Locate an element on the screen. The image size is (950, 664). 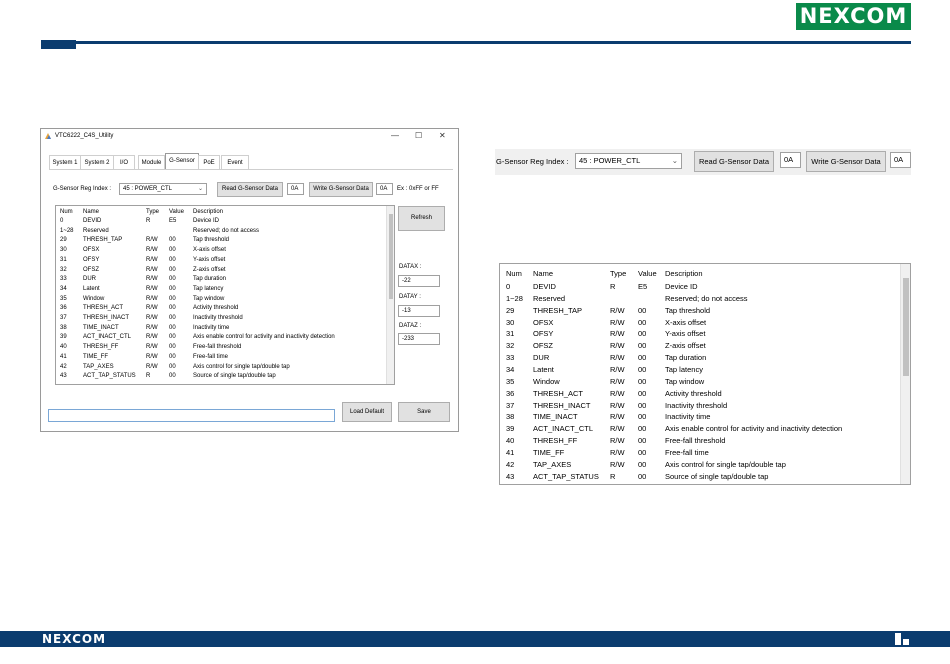
tab-g-sensor: G-Sensor is located at coordinates (182, 161).